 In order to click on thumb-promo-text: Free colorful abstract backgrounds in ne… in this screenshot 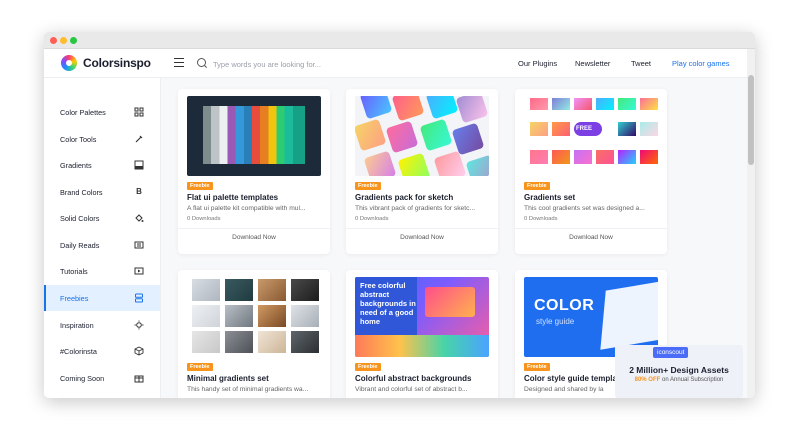, I will do `click(388, 303)`.